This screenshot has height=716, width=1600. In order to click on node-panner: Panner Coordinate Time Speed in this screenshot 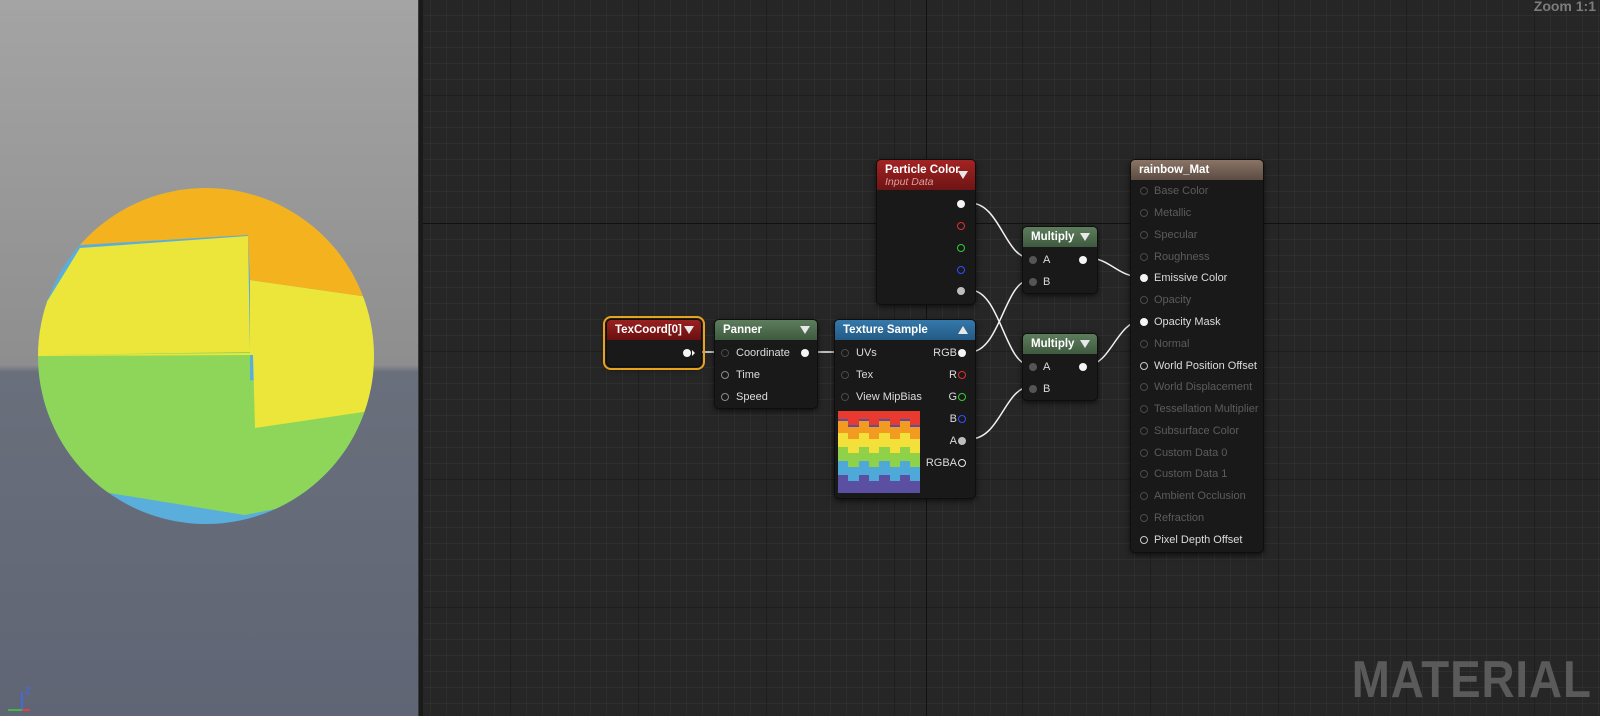, I will do `click(766, 364)`.